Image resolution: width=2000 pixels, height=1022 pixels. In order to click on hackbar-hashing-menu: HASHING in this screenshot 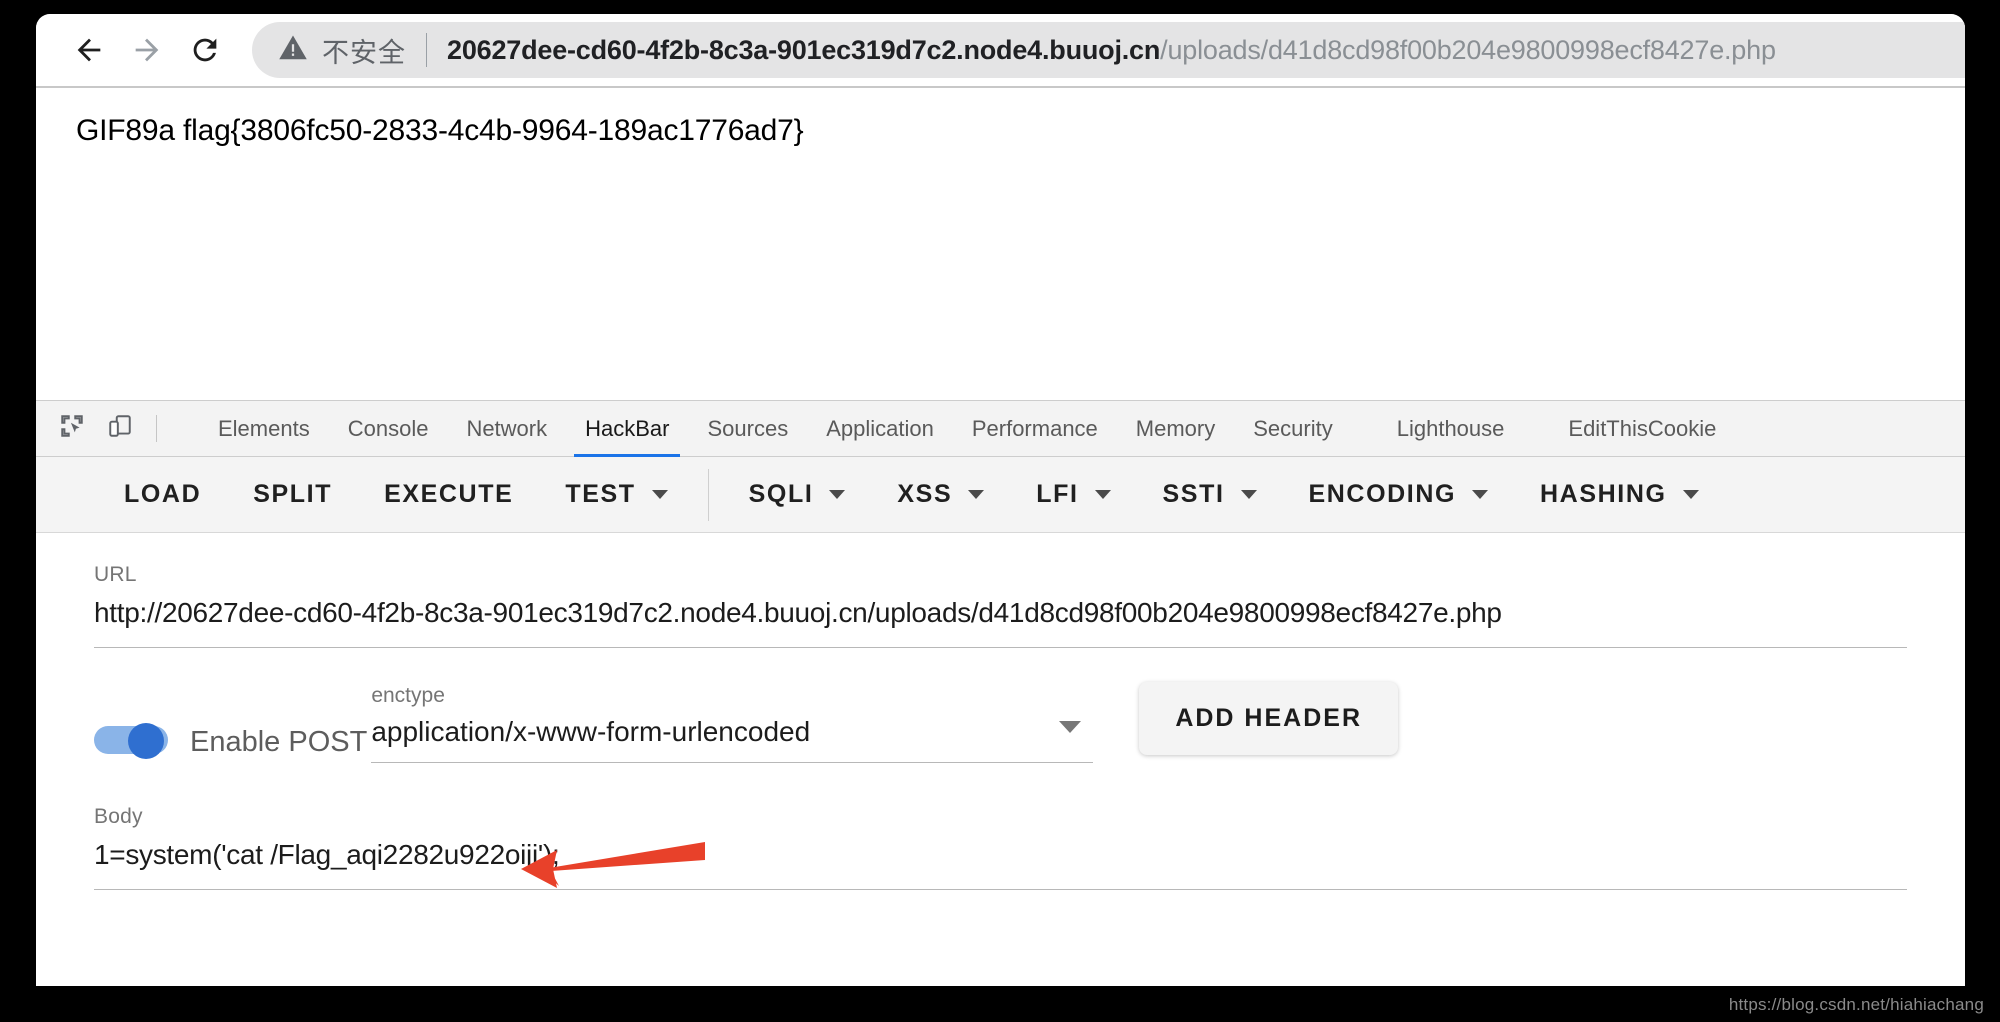, I will do `click(1619, 494)`.